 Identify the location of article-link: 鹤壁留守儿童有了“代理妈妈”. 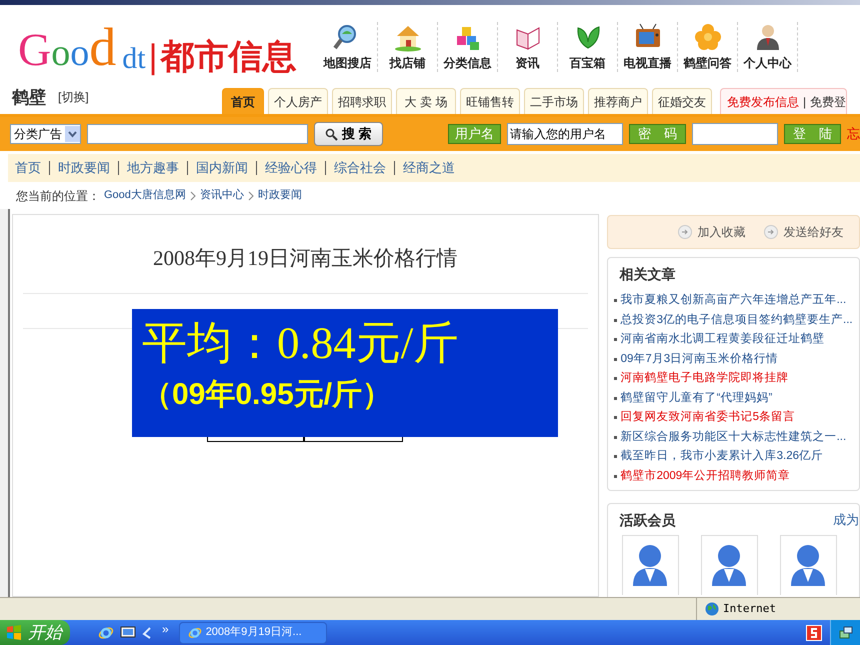
(696, 398).